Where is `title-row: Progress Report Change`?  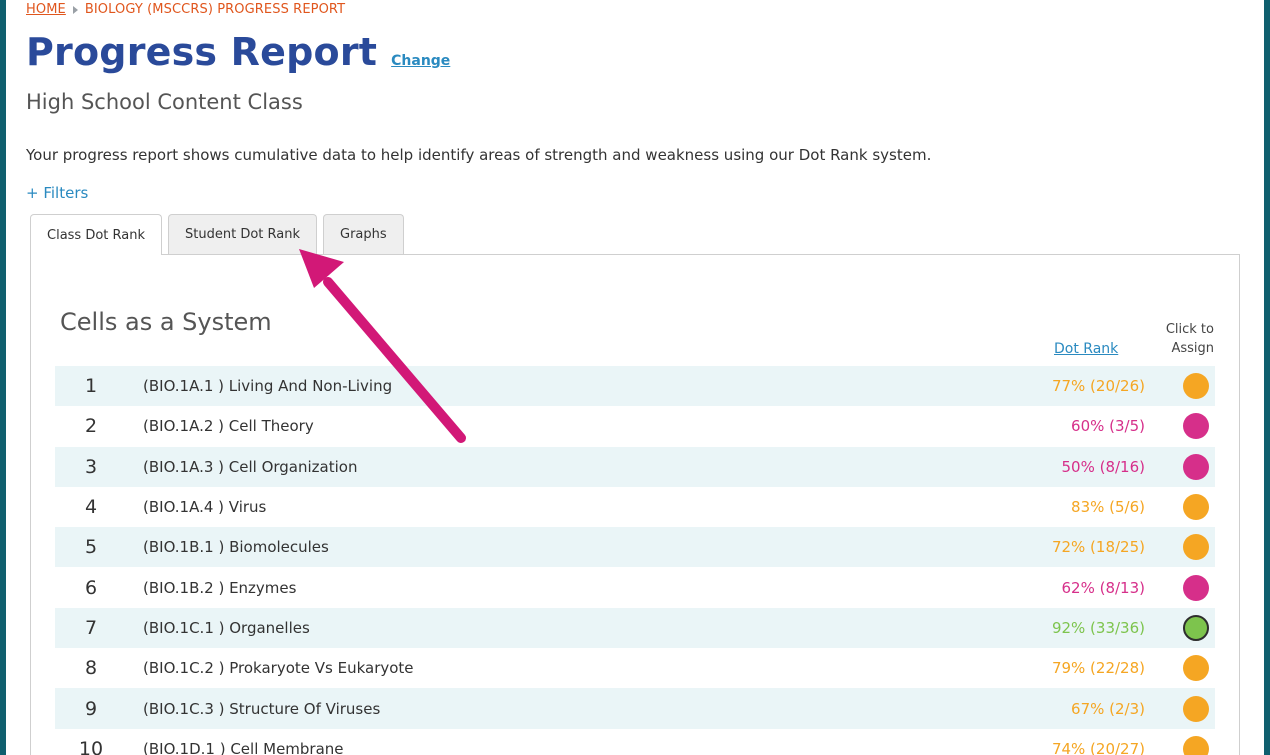
title-row: Progress Report Change is located at coordinates (238, 52).